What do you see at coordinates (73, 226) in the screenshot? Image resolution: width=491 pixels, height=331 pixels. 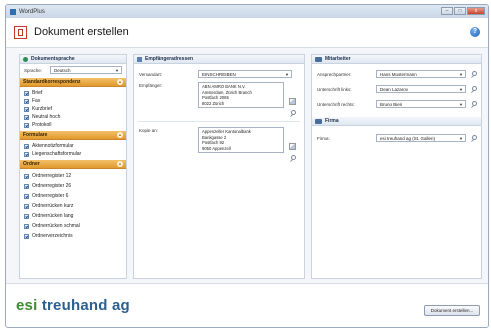 I see `list-item: Ordnerrücken schmal` at bounding box center [73, 226].